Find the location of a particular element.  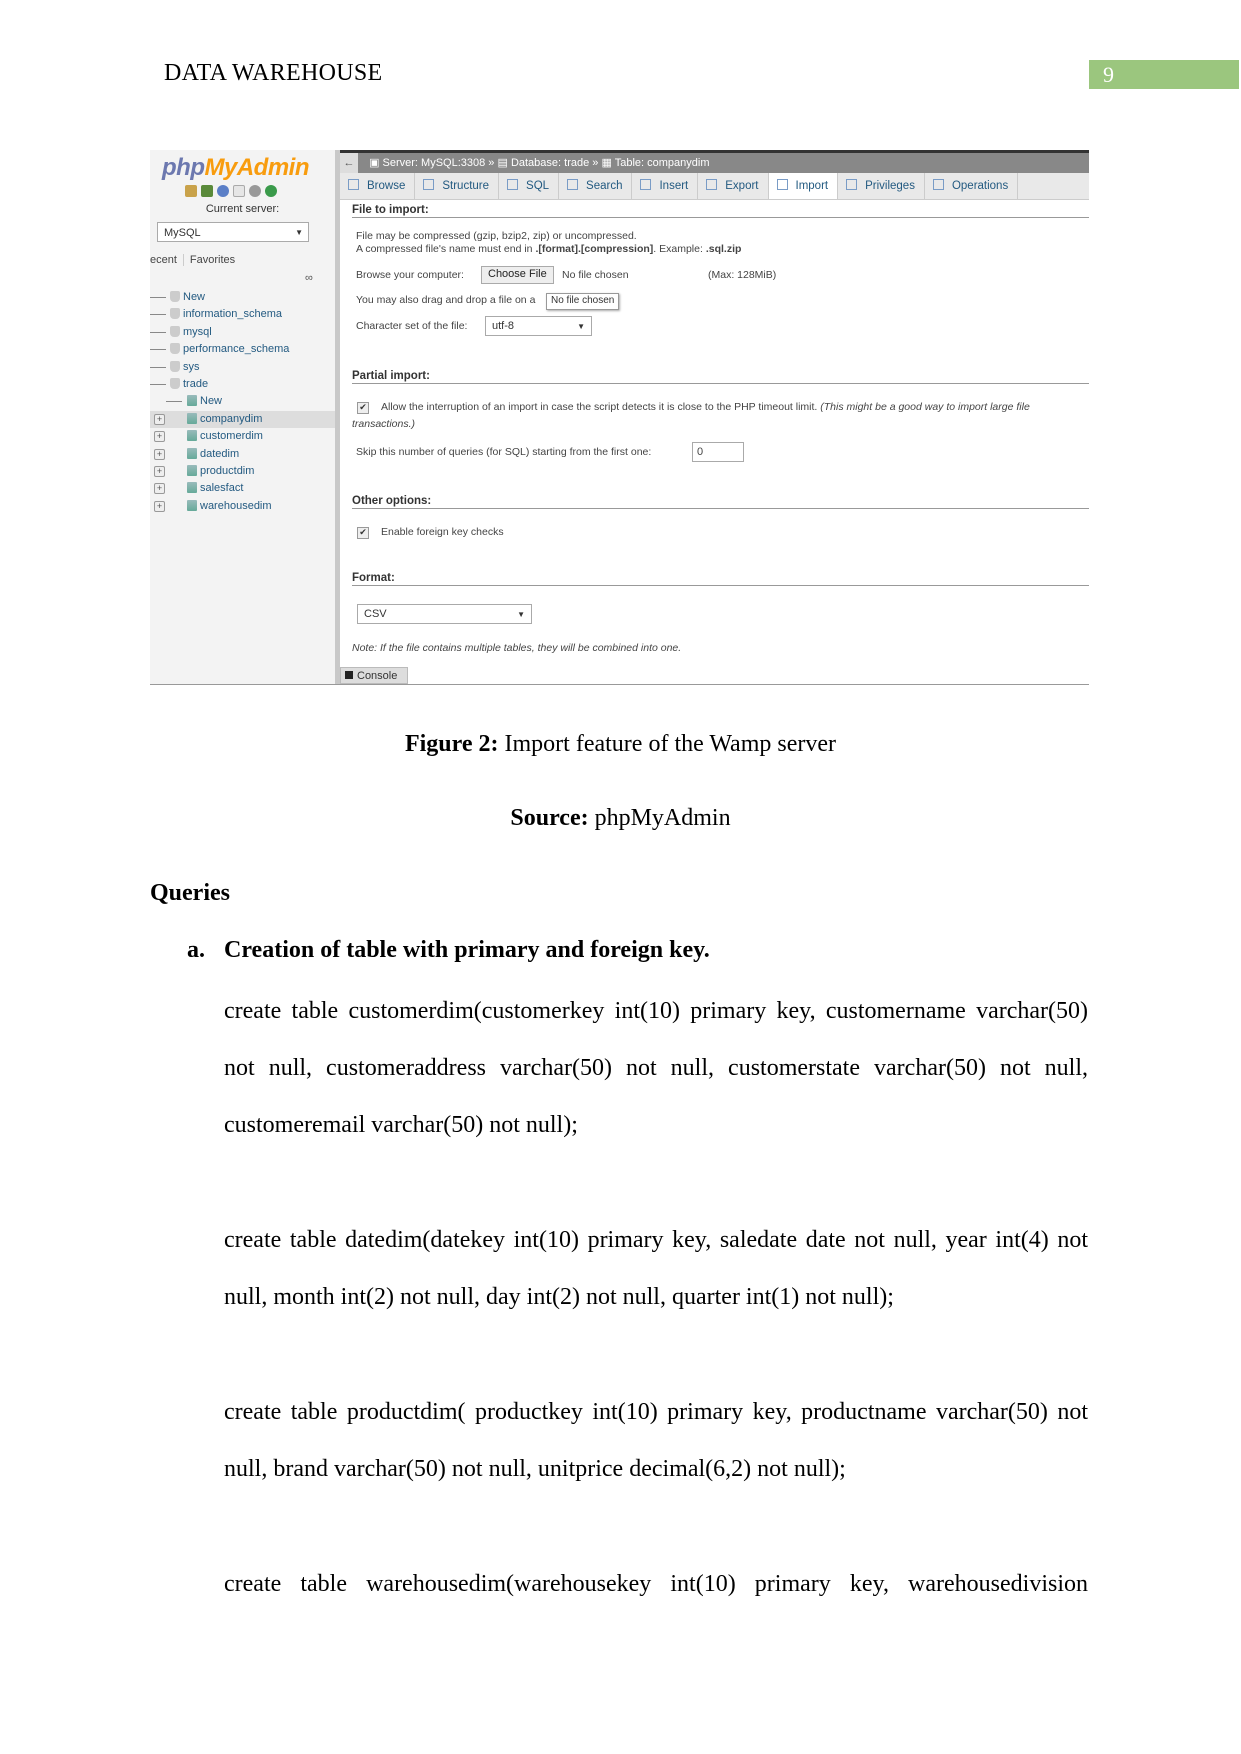

console-button: Console is located at coordinates (374, 675).